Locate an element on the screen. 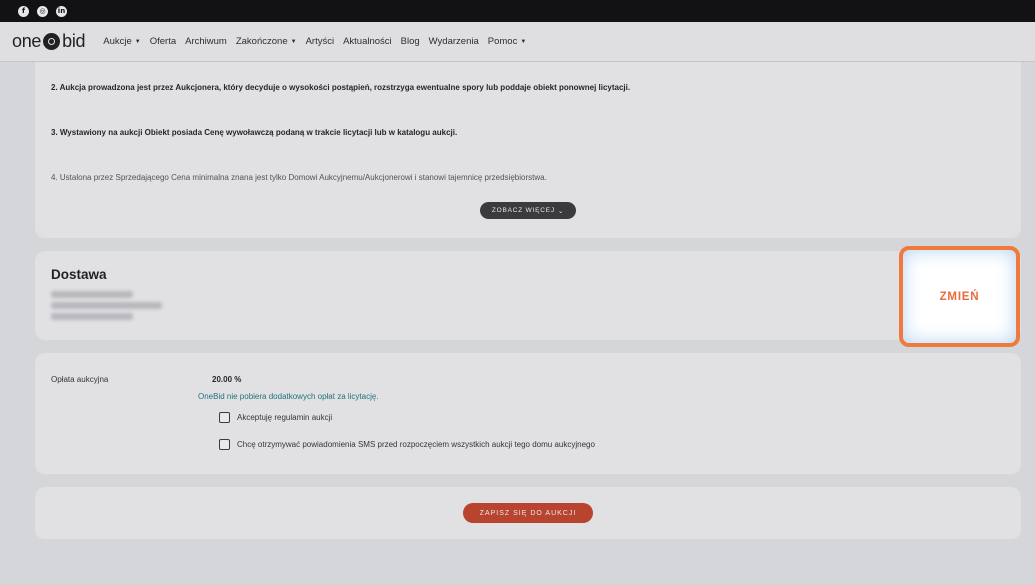 The width and height of the screenshot is (1035, 585). change-delivery-button: ZMIEŃ is located at coordinates (959, 296).